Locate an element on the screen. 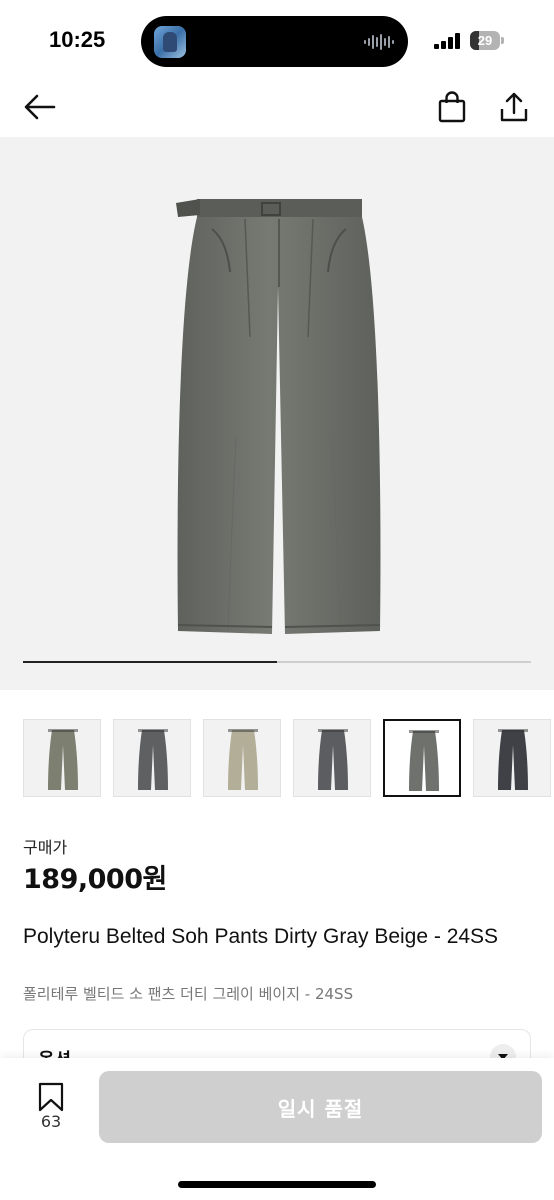 Image resolution: width=554 pixels, height=1200 pixels. arrow-left-icon is located at coordinates (40, 107).